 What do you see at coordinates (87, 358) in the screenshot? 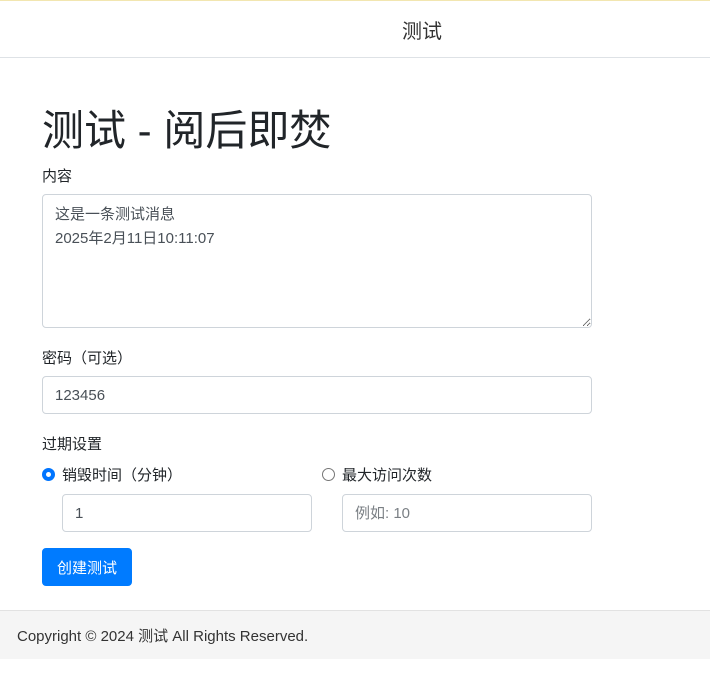
I see `password-label: 密码（可选）` at bounding box center [87, 358].